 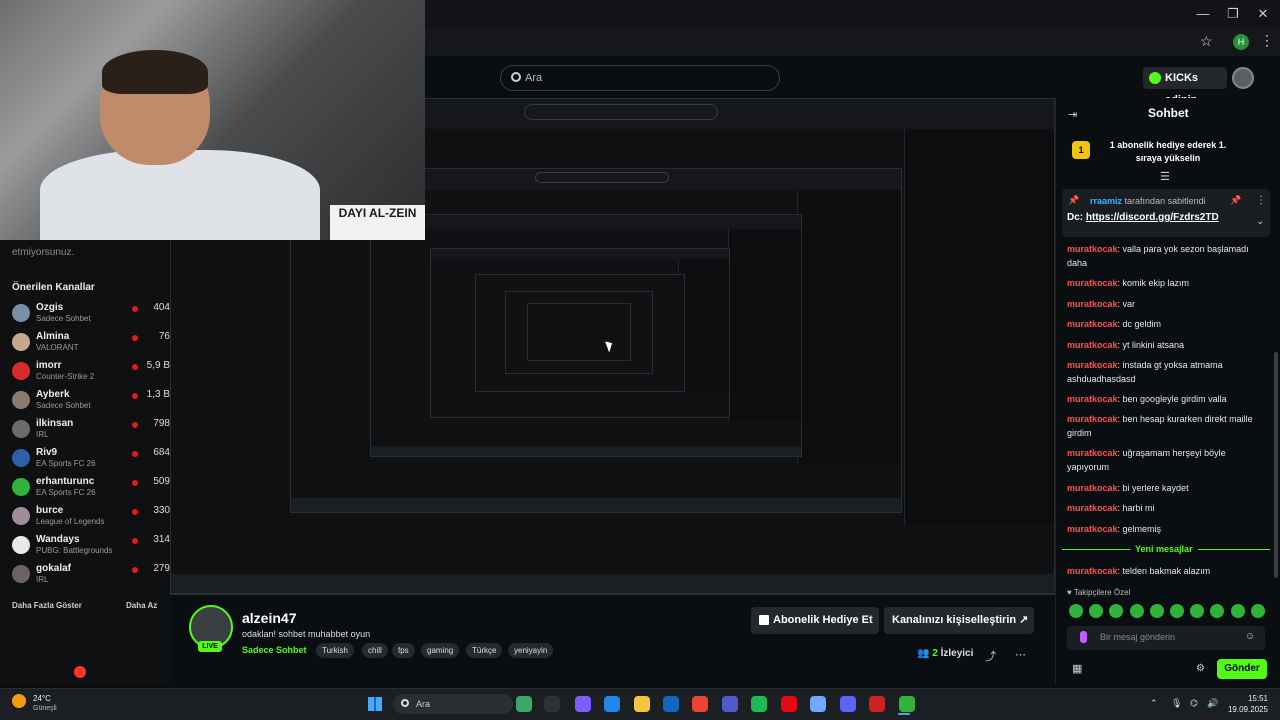 What do you see at coordinates (1246, 698) in the screenshot?
I see `clock-time: 15:51` at bounding box center [1246, 698].